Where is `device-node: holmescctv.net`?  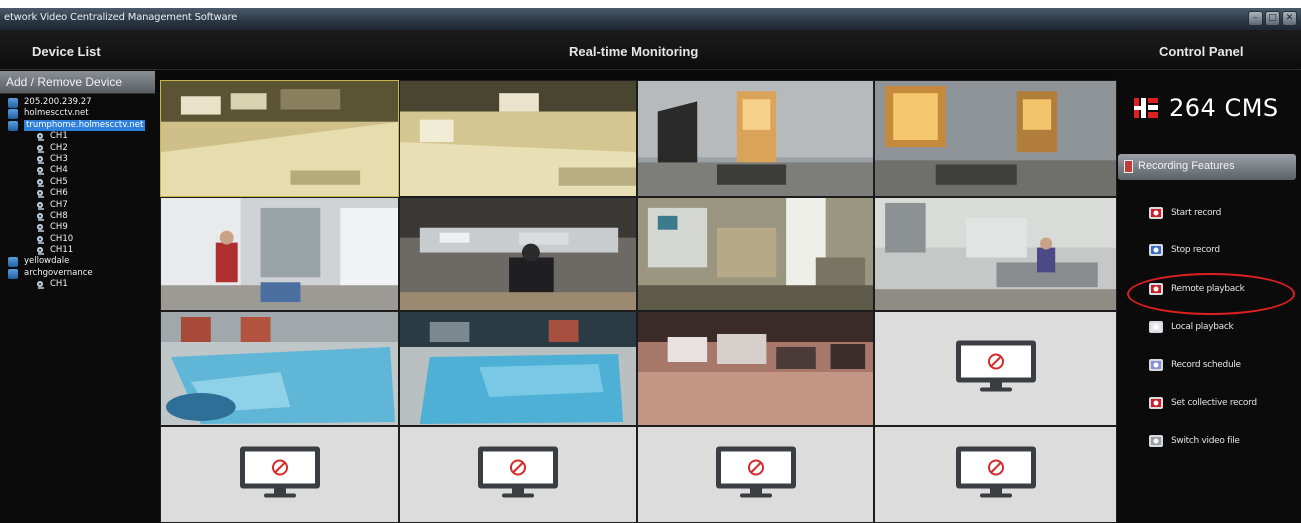 device-node: holmescctv.net is located at coordinates (79, 114).